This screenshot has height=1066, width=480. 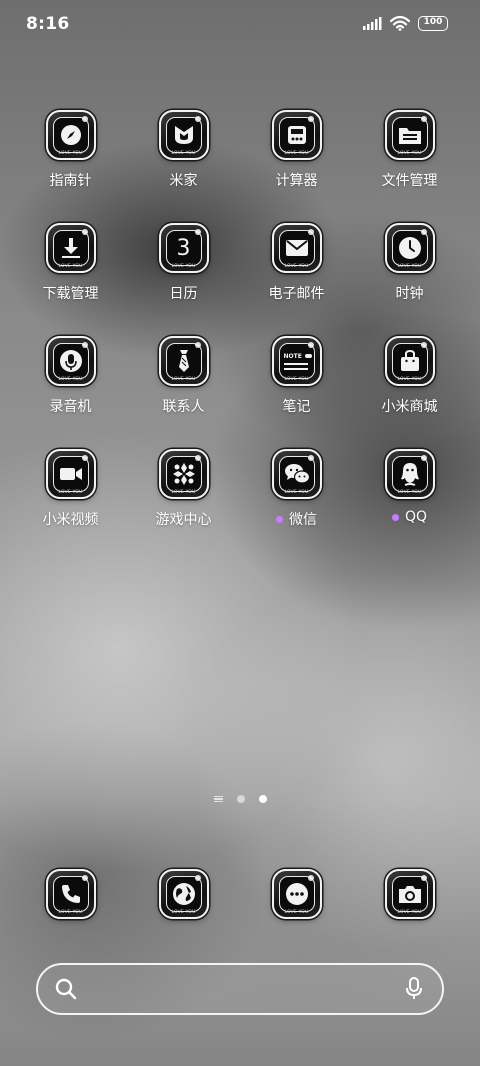 I want to click on microphone-icon: LOVE YOU, so click(x=70, y=361).